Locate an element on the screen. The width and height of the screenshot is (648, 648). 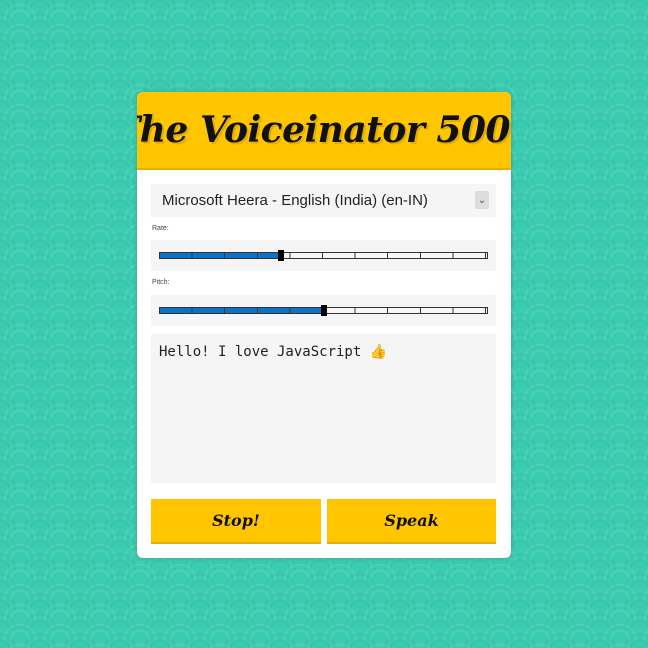
rate-label: Rate: is located at coordinates (160, 228).